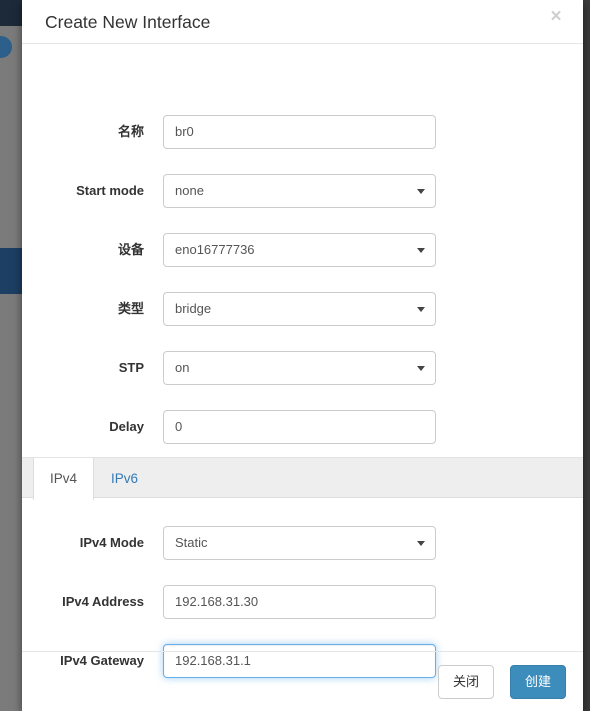 This screenshot has height=711, width=590. I want to click on form-row-delay: Delay 0, so click(302, 427).